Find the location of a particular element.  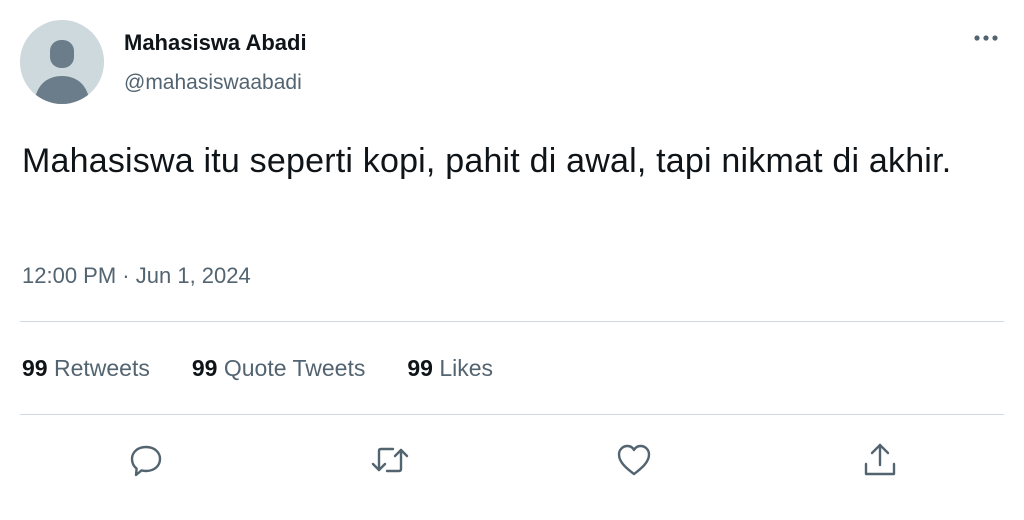

default-user-icon is located at coordinates (62, 62).